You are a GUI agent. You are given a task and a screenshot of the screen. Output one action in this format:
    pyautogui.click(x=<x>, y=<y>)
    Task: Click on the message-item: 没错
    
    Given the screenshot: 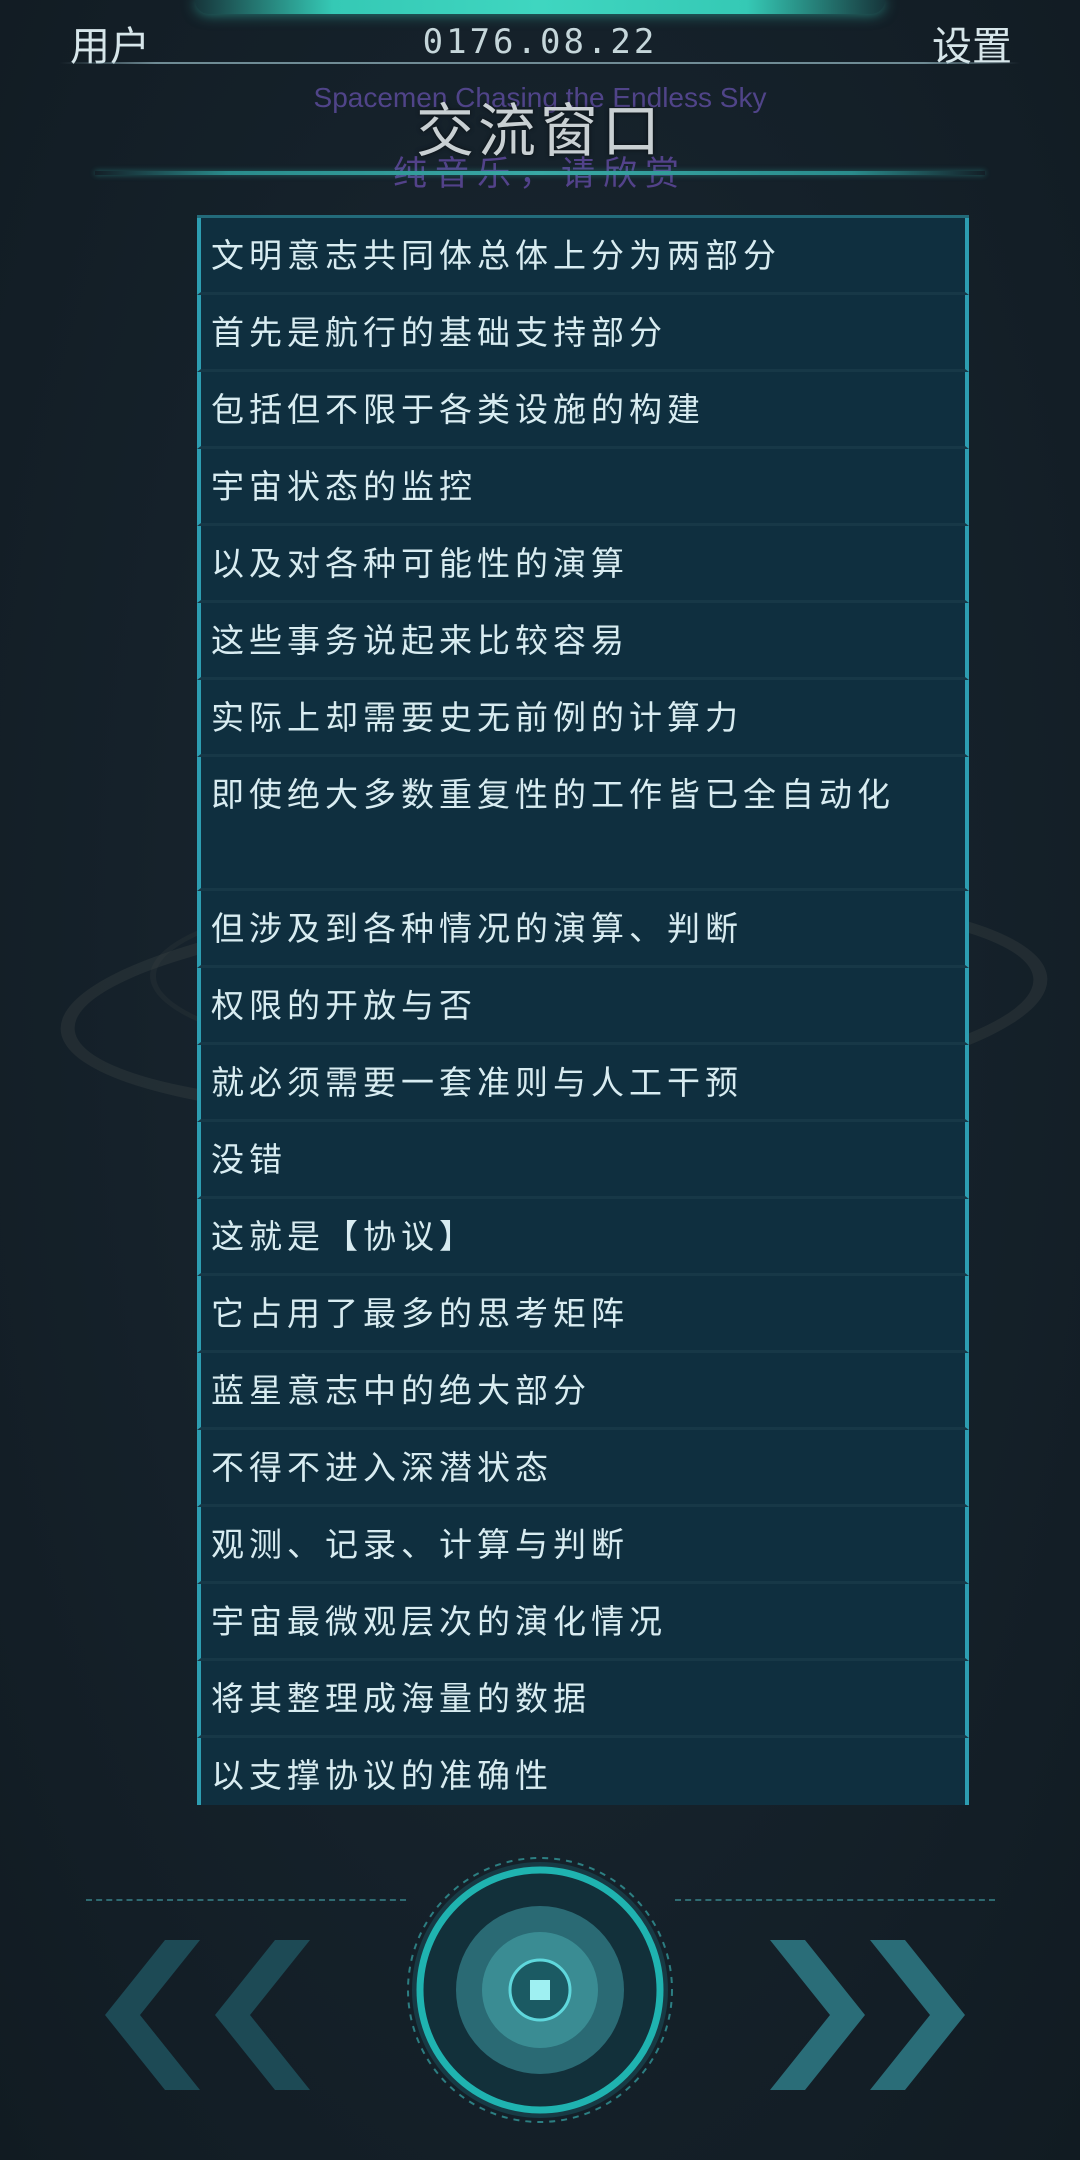 What is the action you would take?
    pyautogui.click(x=583, y=1160)
    